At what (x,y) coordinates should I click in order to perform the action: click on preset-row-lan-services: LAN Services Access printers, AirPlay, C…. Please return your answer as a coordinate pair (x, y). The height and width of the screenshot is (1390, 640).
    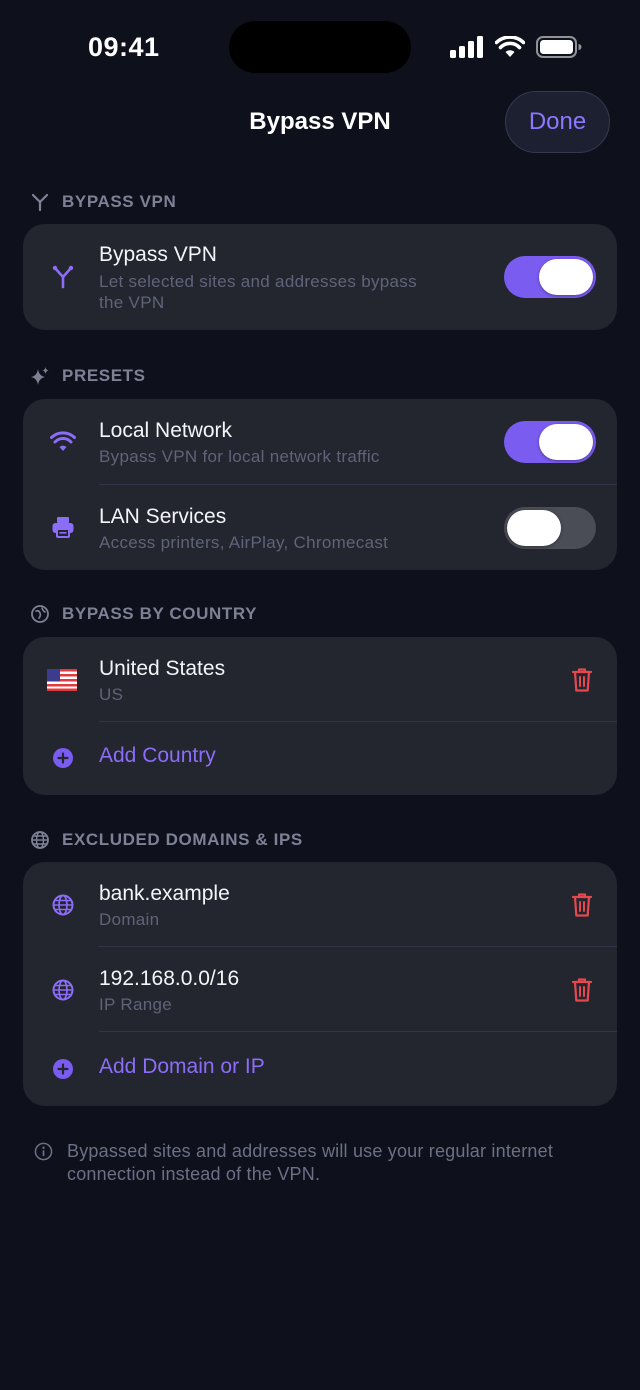
    Looking at the image, I should click on (320, 527).